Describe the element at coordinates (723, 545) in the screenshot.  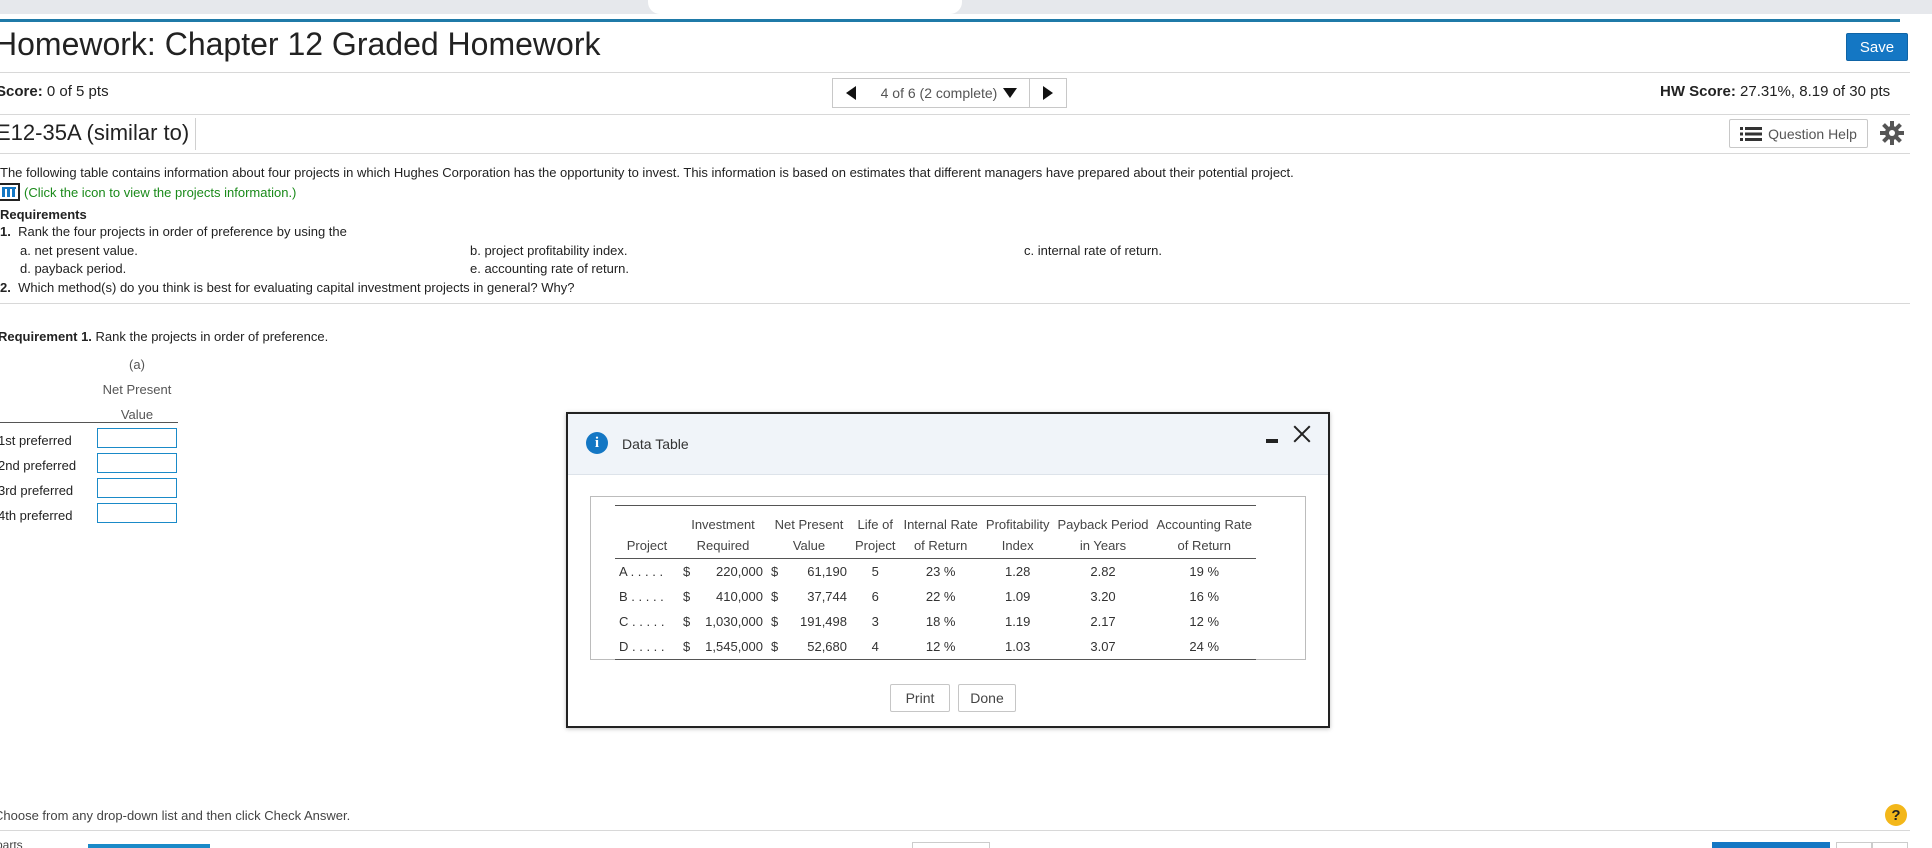
I see `header-cell: Required` at that location.